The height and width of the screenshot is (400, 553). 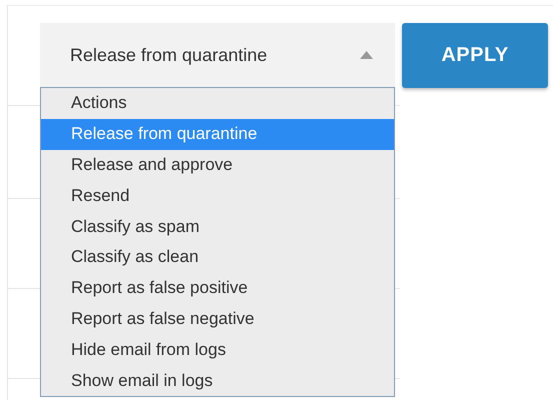 What do you see at coordinates (217, 226) in the screenshot?
I see `dropdown-option: Classify as spam` at bounding box center [217, 226].